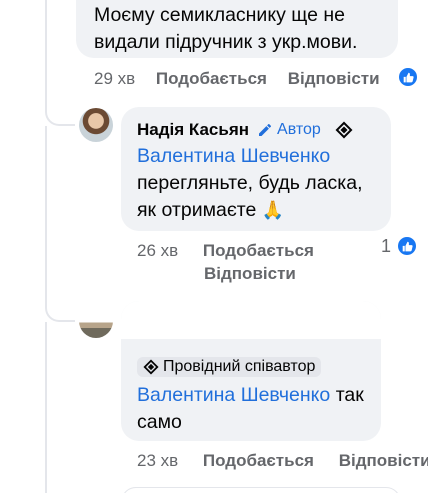 The width and height of the screenshot is (428, 493). I want to click on comment-text-line: перегляньте, будь ласка,, so click(250, 183).